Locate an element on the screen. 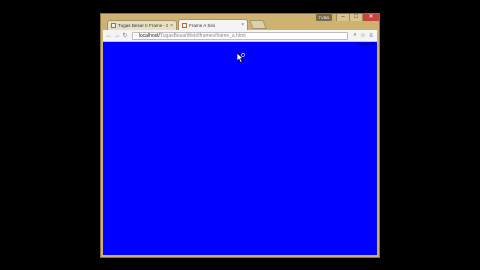 The width and height of the screenshot is (480, 270). mouse-cursor-icon is located at coordinates (241, 58).